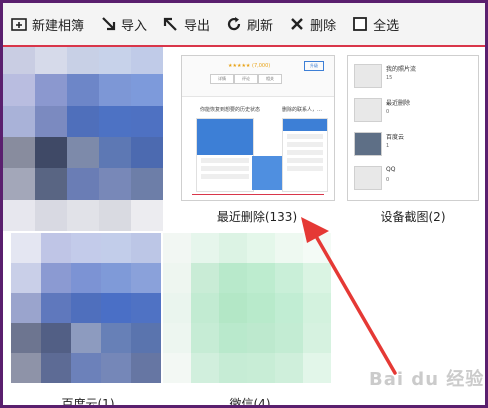  What do you see at coordinates (305, 155) in the screenshot?
I see `phone-mockup-right` at bounding box center [305, 155].